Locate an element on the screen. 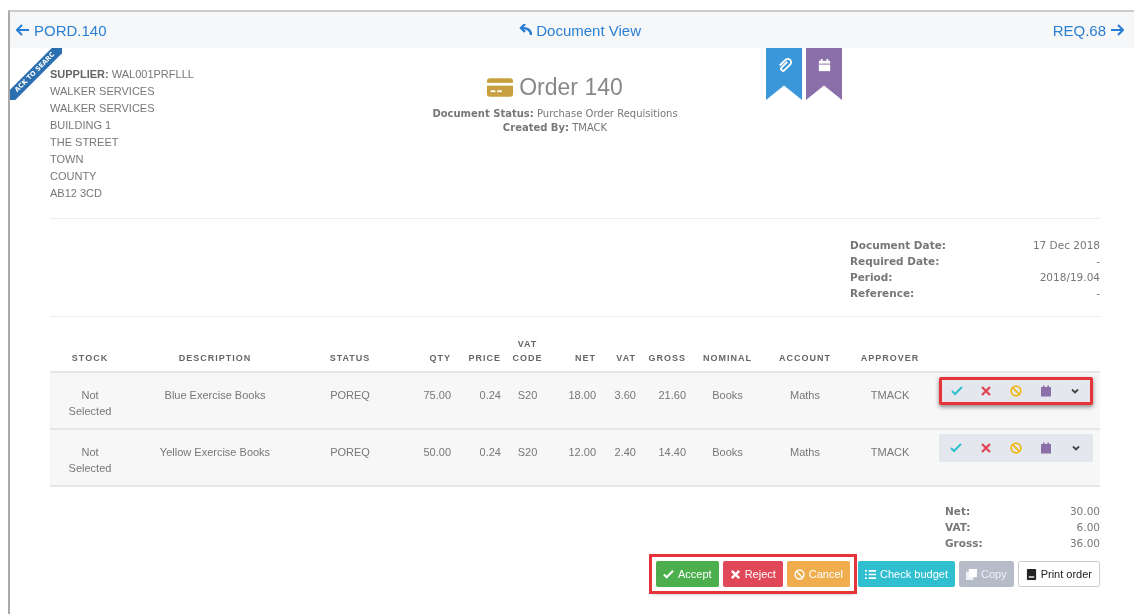 This screenshot has height=614, width=1134. table-cell: Yellow Exercise Books is located at coordinates (215, 452).